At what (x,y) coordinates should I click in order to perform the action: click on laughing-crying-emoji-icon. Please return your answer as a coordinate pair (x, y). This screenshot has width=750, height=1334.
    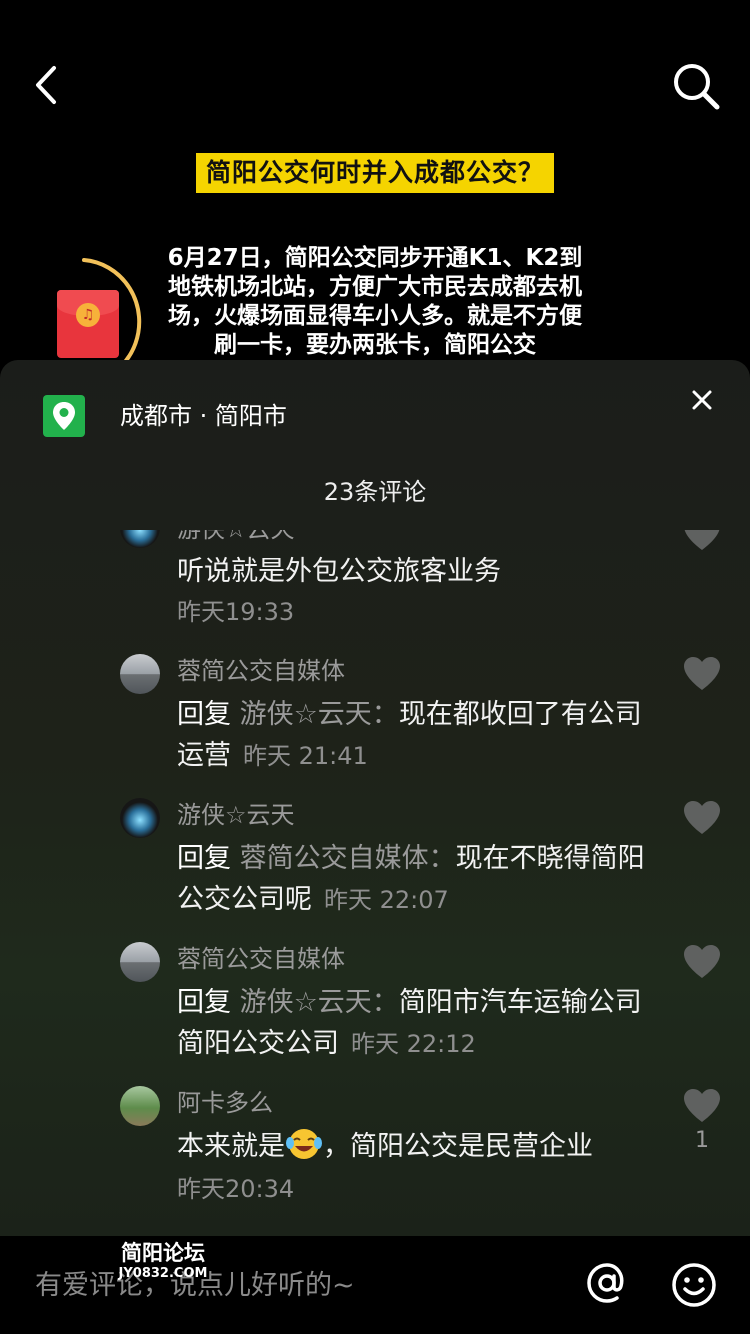
    Looking at the image, I should click on (304, 1144).